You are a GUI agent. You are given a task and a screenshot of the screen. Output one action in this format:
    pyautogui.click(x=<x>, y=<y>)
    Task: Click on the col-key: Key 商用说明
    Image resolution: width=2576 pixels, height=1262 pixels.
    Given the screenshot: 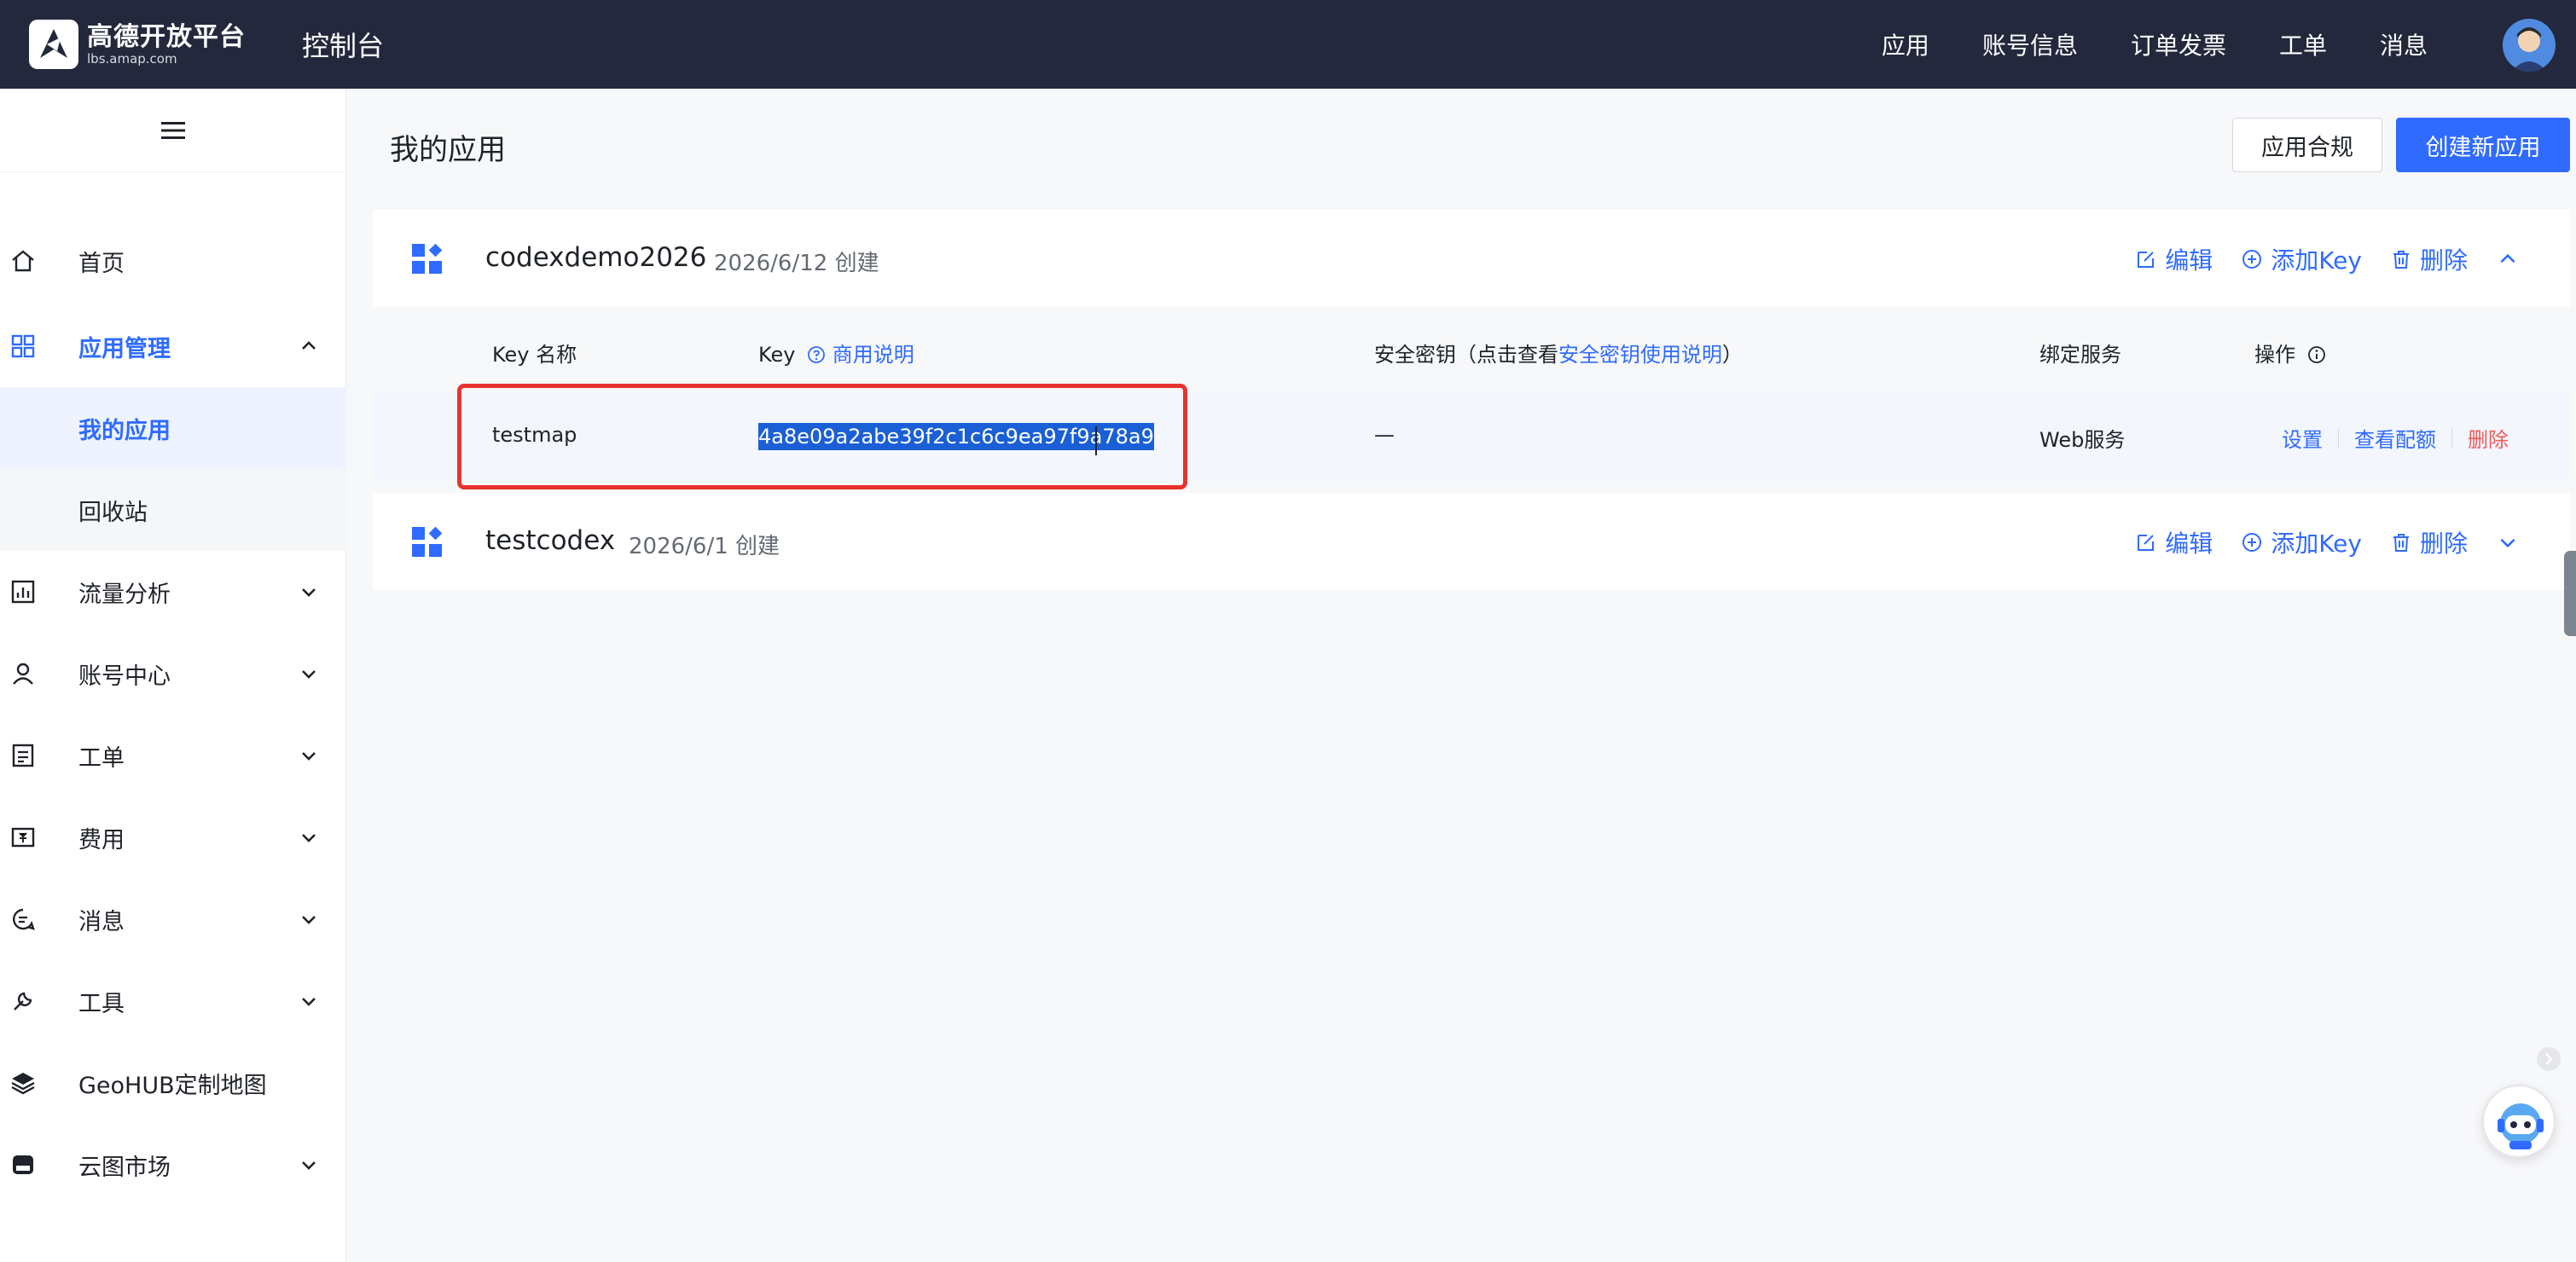 What is the action you would take?
    pyautogui.click(x=836, y=355)
    